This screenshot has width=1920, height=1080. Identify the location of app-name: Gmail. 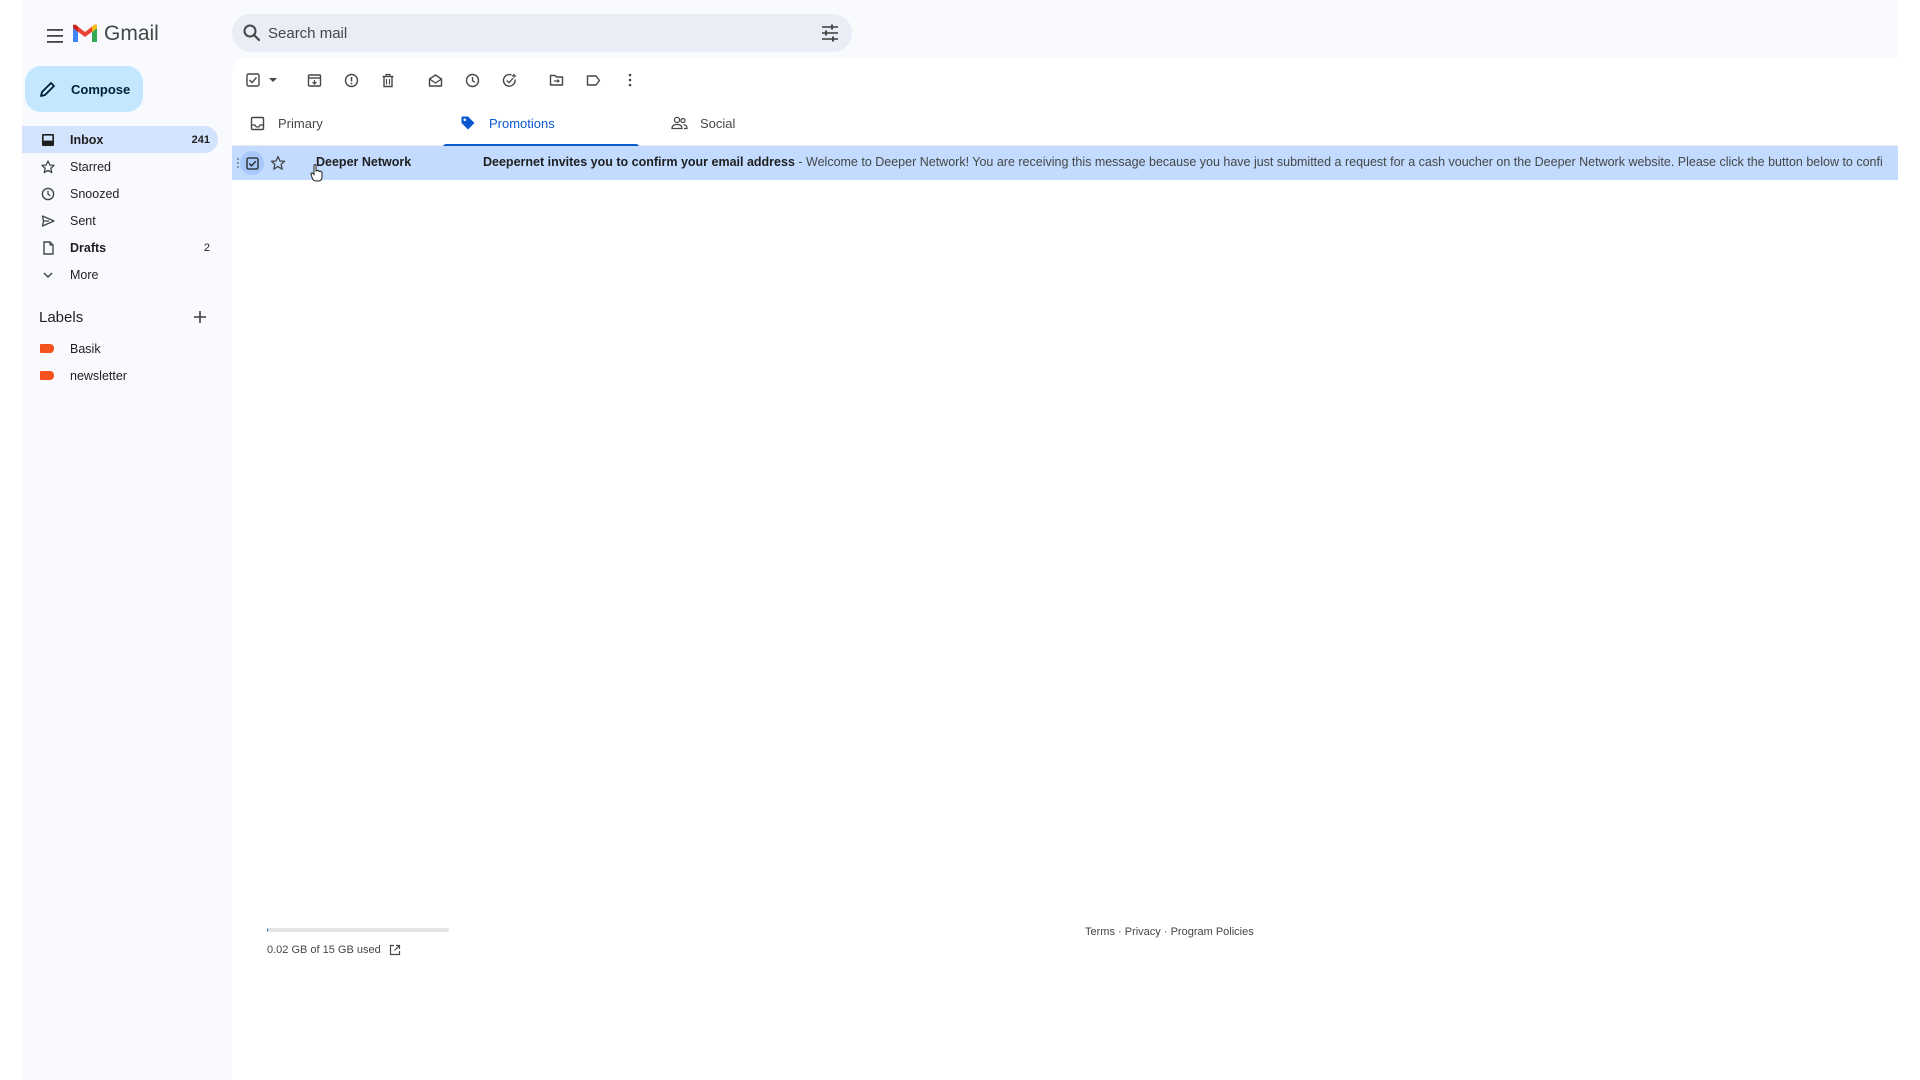
(131, 33).